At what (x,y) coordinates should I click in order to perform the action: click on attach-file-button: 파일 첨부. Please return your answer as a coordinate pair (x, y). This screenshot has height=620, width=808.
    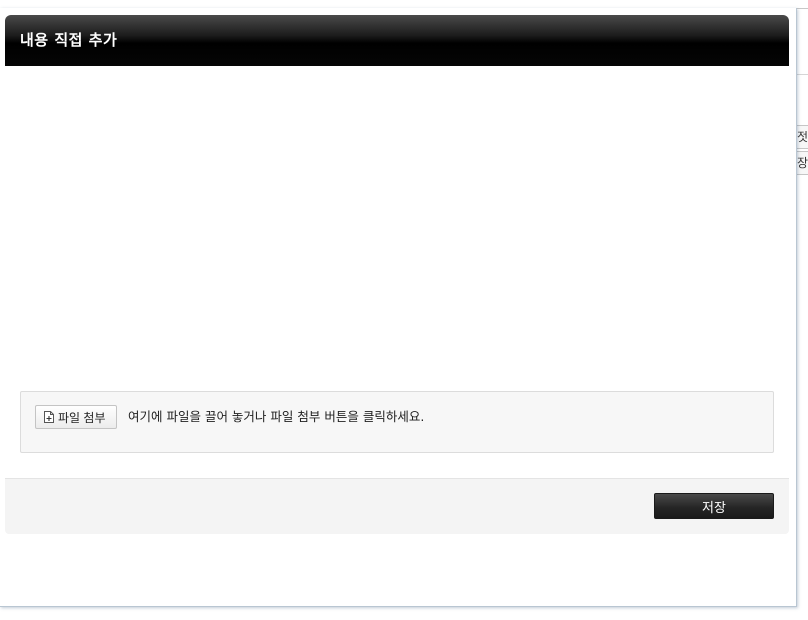
    Looking at the image, I should click on (76, 417).